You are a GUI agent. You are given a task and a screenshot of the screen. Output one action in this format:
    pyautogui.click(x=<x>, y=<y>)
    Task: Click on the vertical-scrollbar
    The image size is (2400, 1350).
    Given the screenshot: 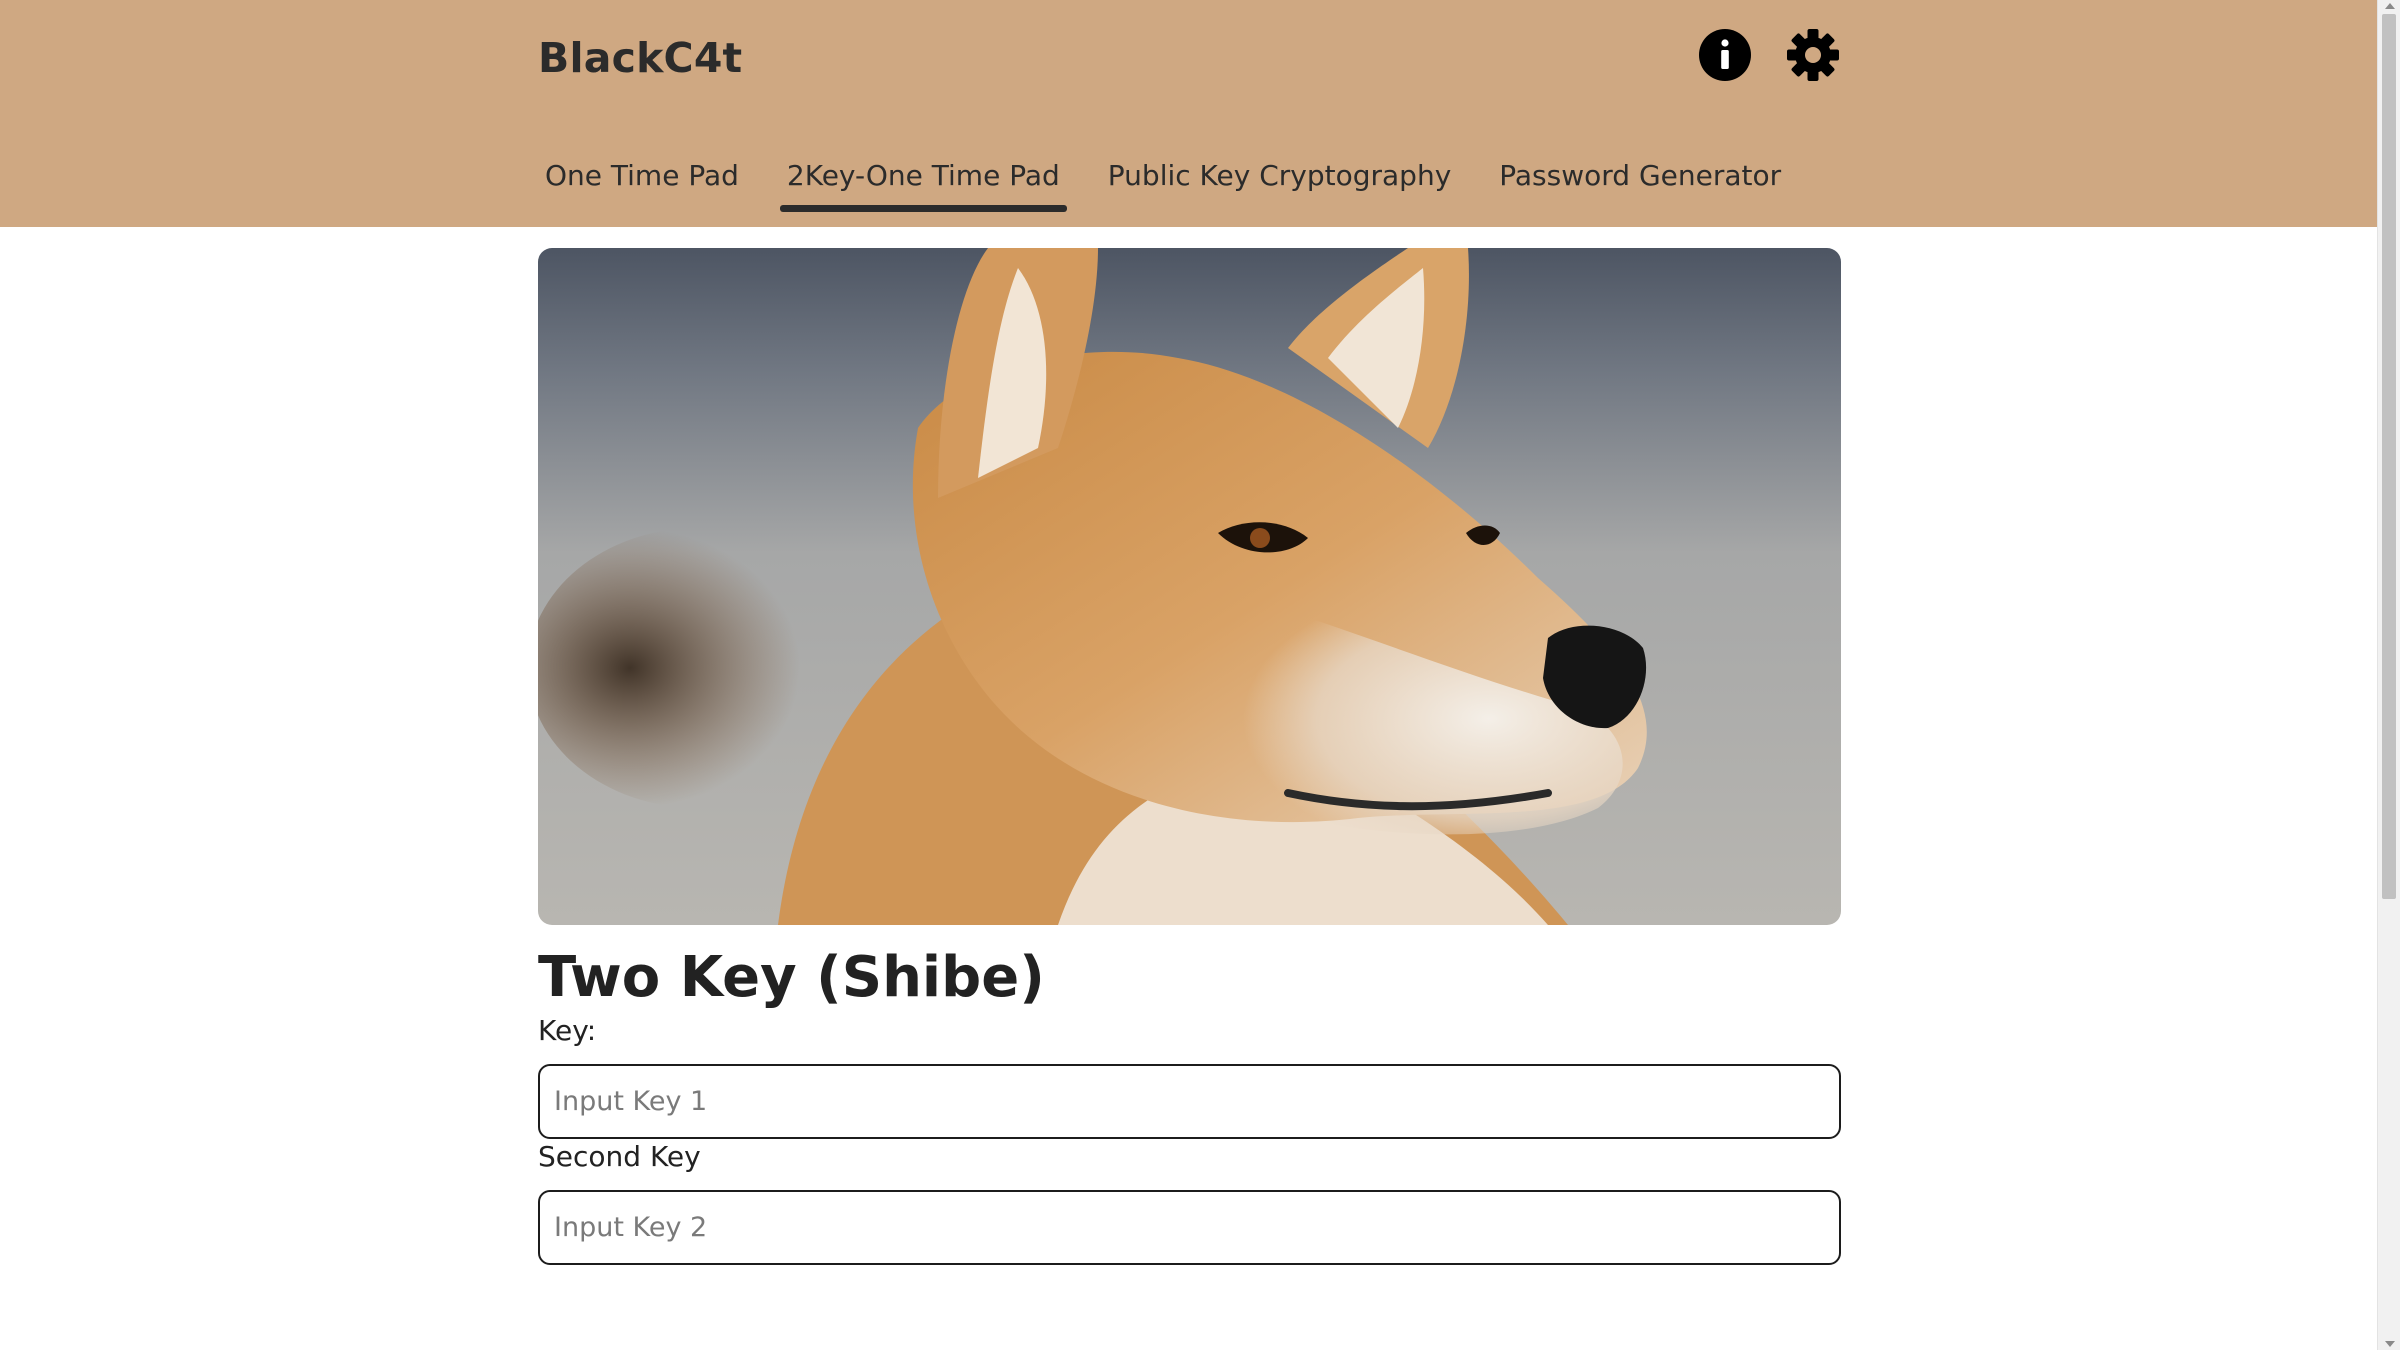 What is the action you would take?
    pyautogui.click(x=2388, y=675)
    